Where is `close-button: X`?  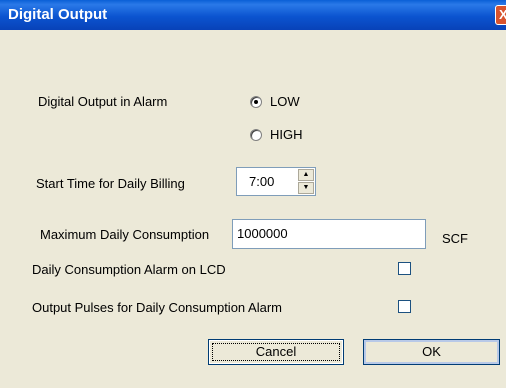
close-button: X is located at coordinates (500, 15).